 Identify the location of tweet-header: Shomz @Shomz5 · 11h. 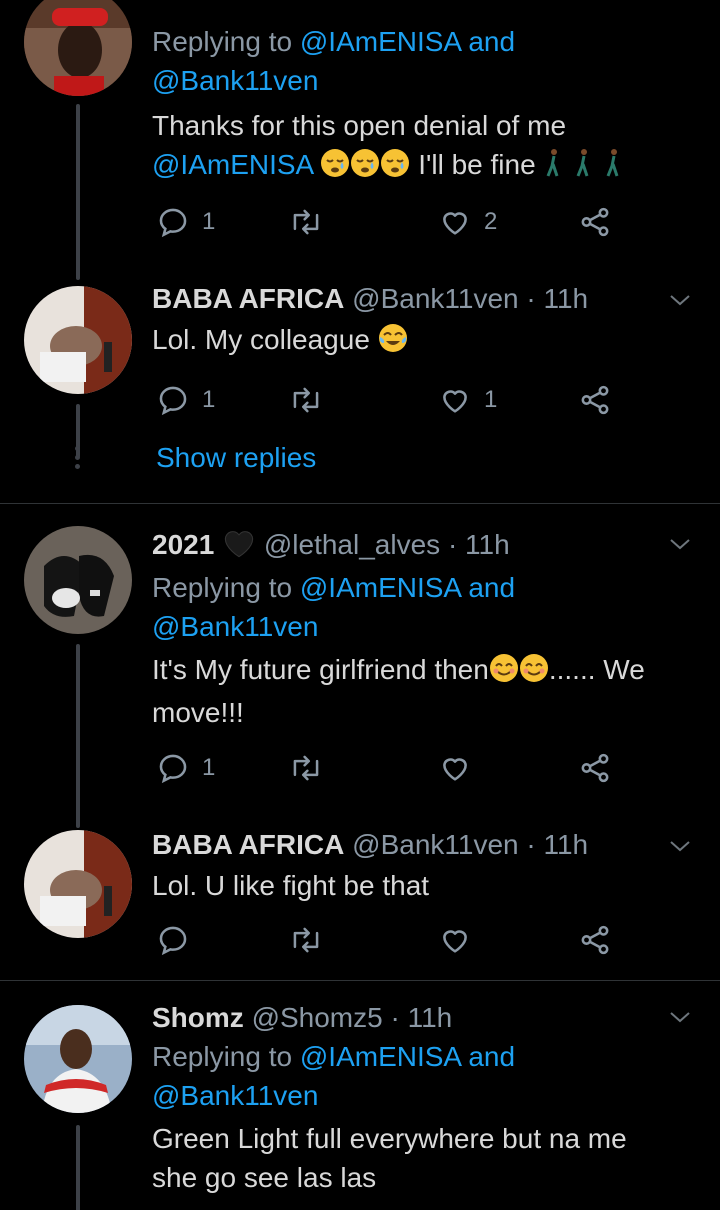
(424, 1018).